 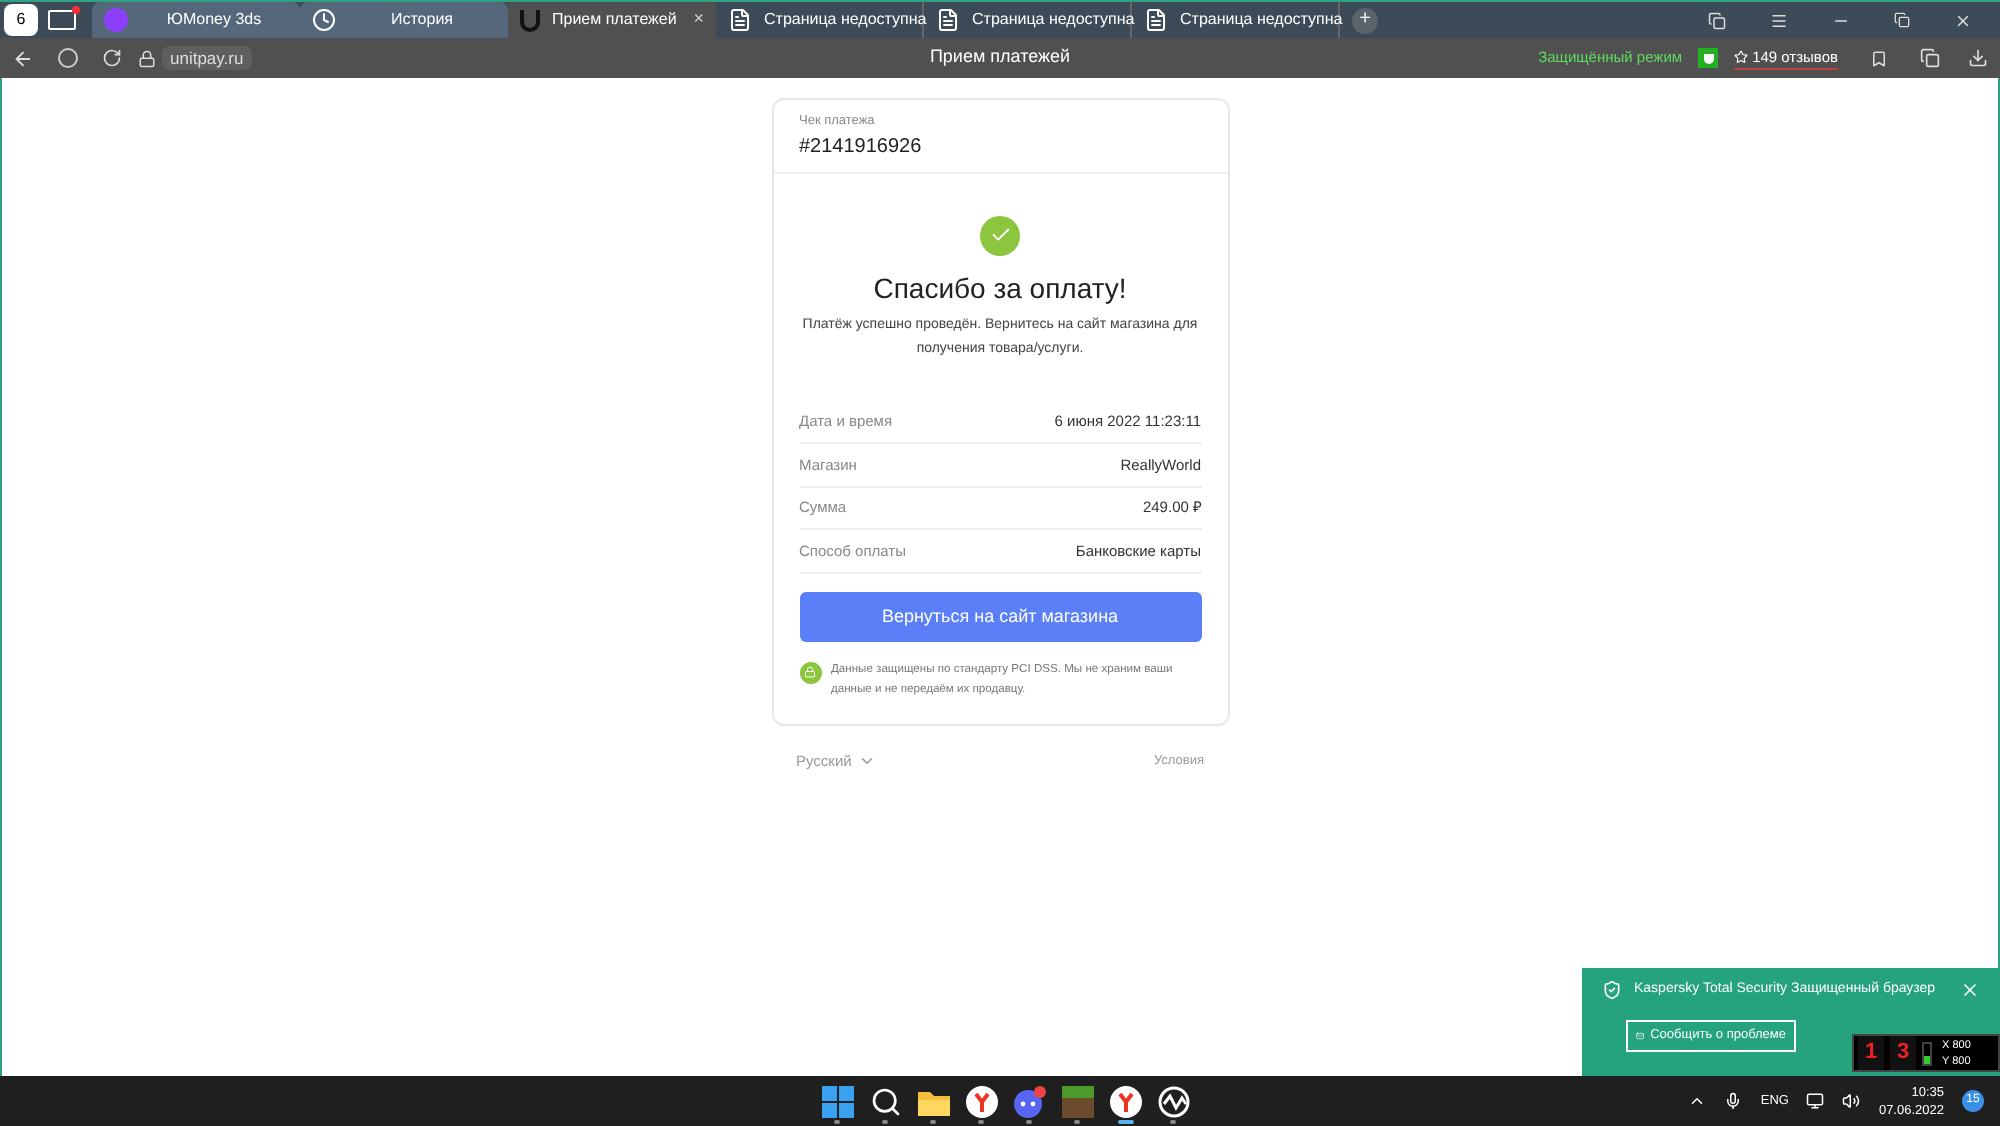 I want to click on tab-title: ЮMoney 3ds, so click(x=214, y=20).